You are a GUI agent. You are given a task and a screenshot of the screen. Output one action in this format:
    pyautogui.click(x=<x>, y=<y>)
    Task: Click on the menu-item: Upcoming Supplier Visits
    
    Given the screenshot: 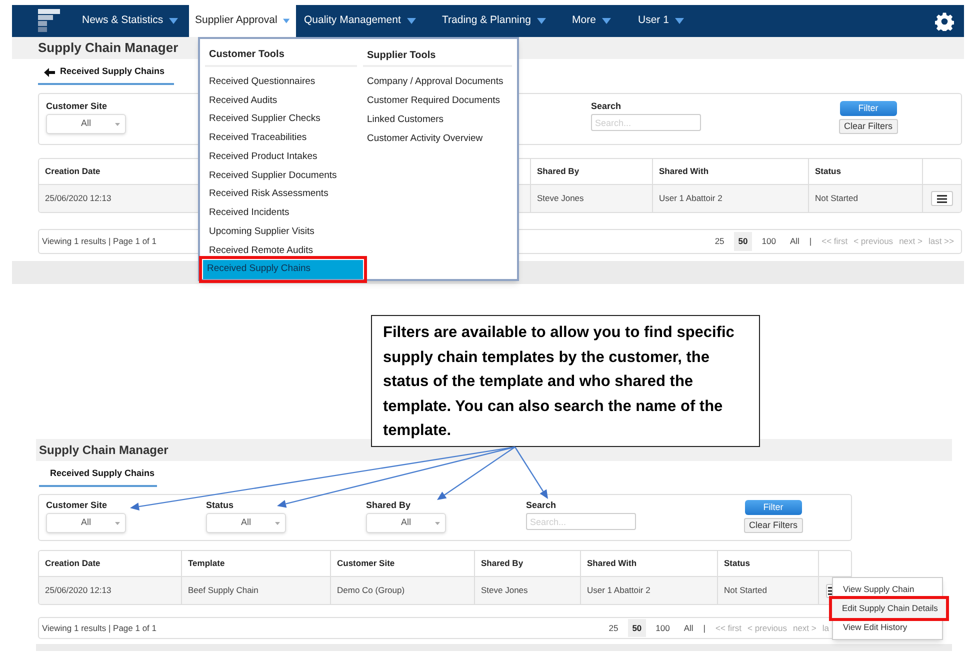 What is the action you would take?
    pyautogui.click(x=281, y=232)
    